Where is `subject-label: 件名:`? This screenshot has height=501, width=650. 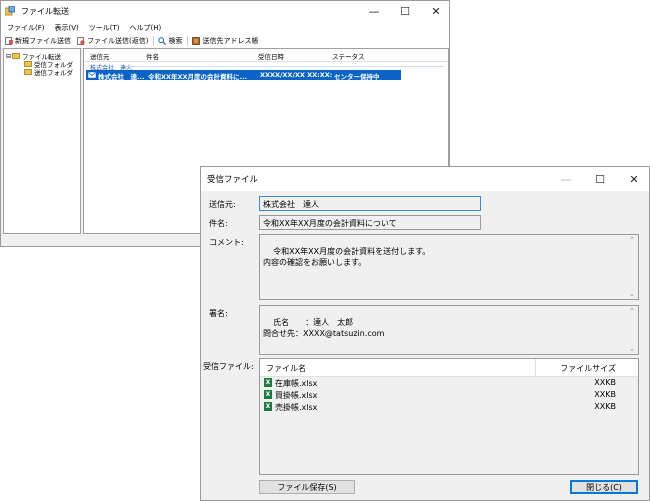
subject-label: 件名: is located at coordinates (218, 223).